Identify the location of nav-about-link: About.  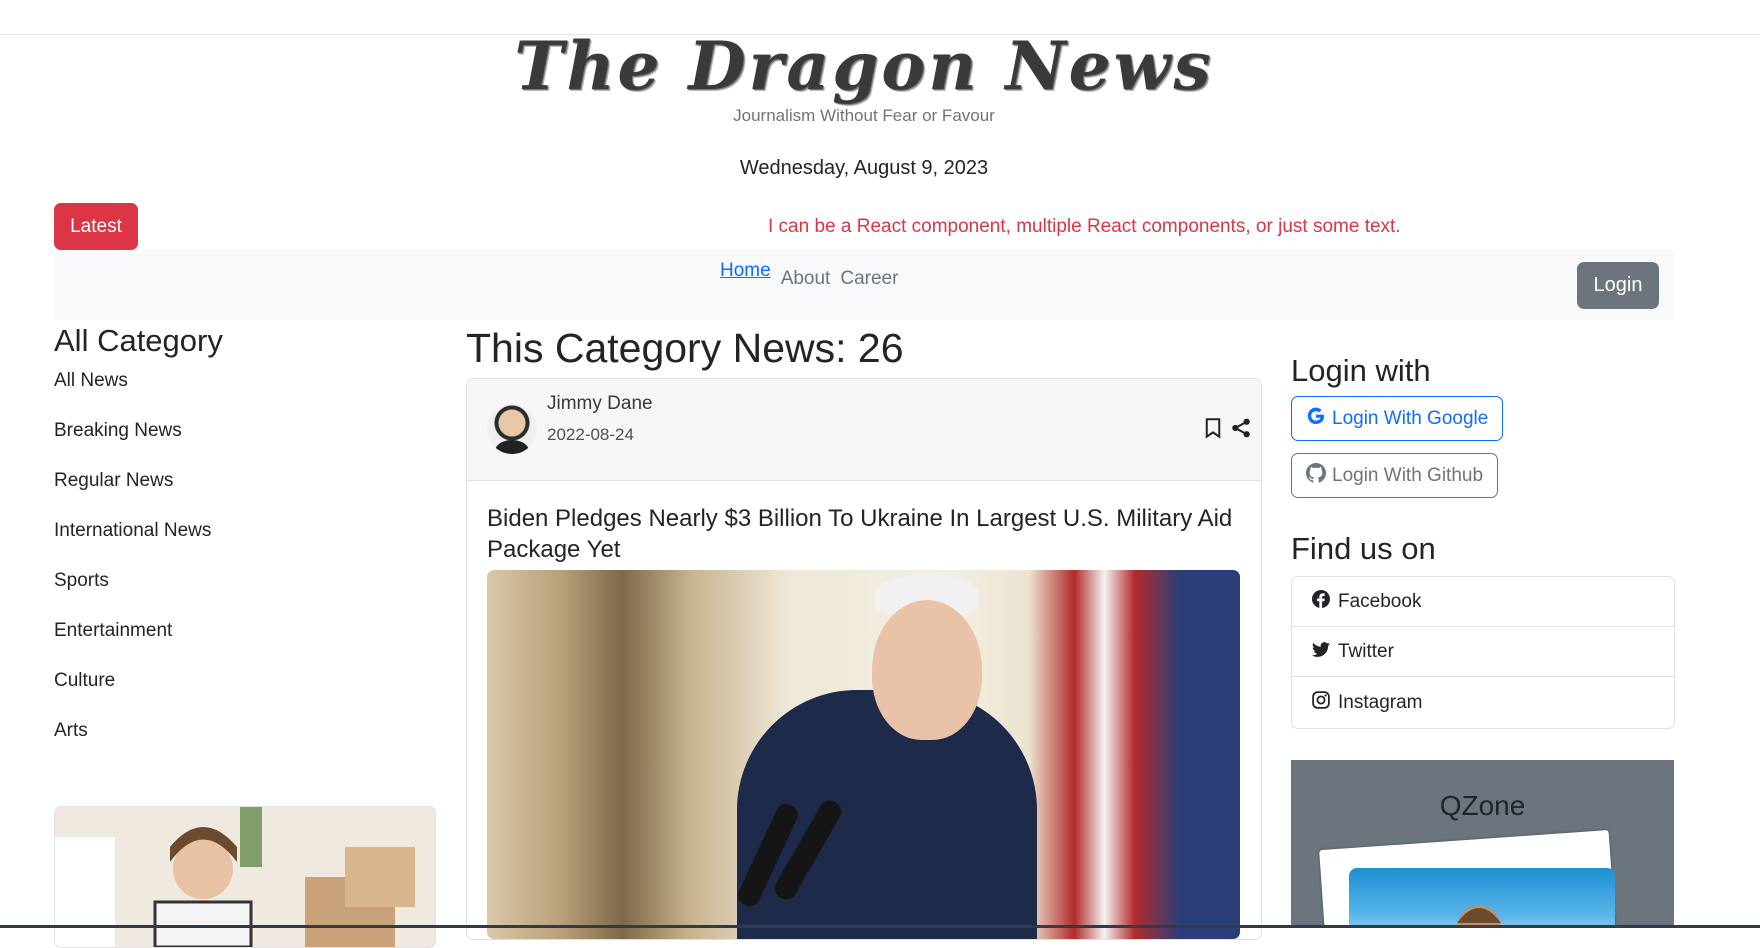
(806, 279).